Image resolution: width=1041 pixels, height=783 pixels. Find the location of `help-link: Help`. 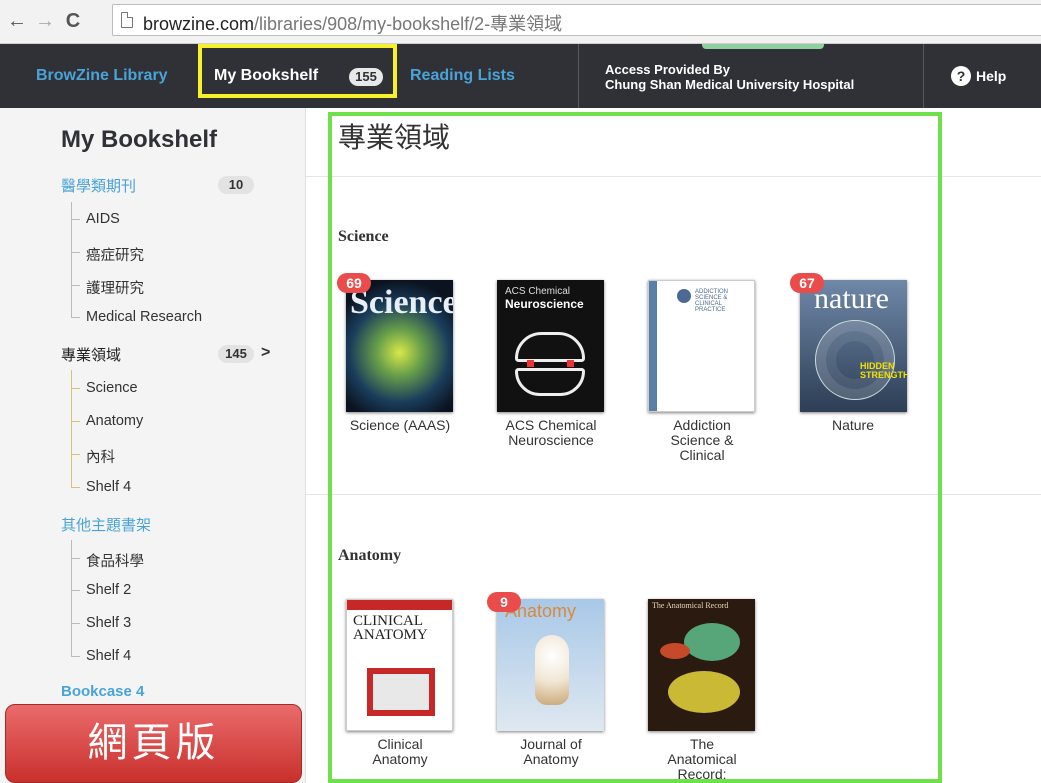

help-link: Help is located at coordinates (991, 76).